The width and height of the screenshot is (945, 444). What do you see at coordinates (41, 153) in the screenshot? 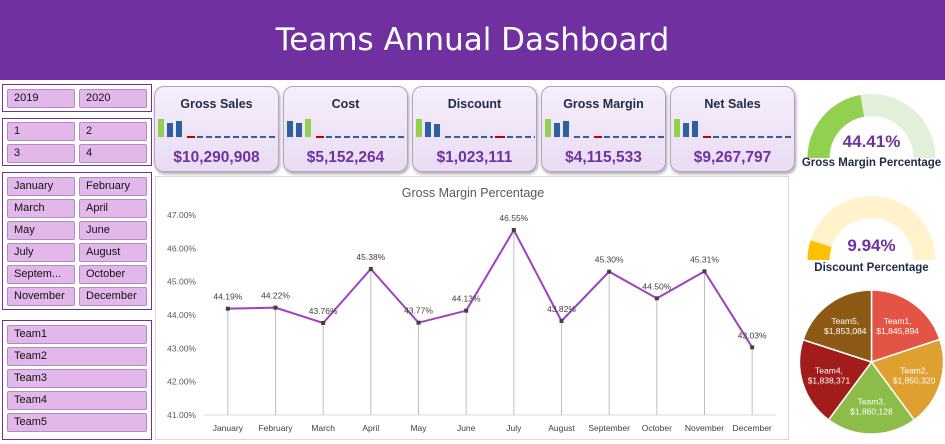
I see `quarter-3-button: 3` at bounding box center [41, 153].